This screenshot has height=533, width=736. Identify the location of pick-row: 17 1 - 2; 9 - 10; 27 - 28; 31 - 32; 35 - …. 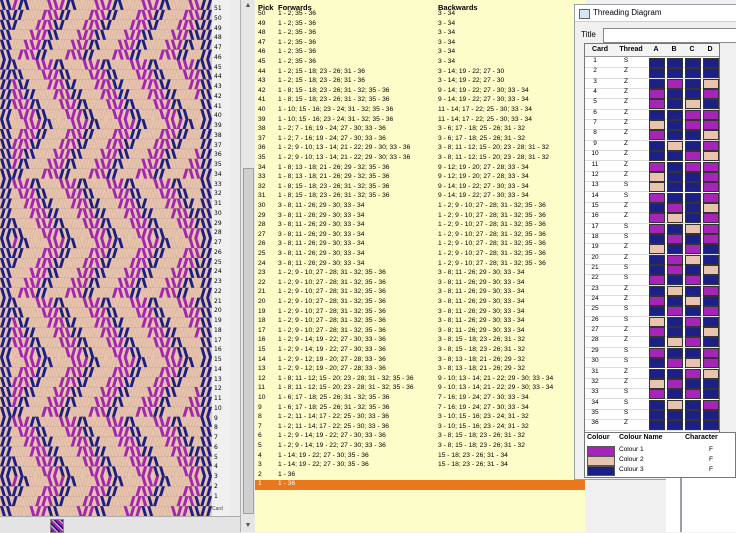
(420, 332).